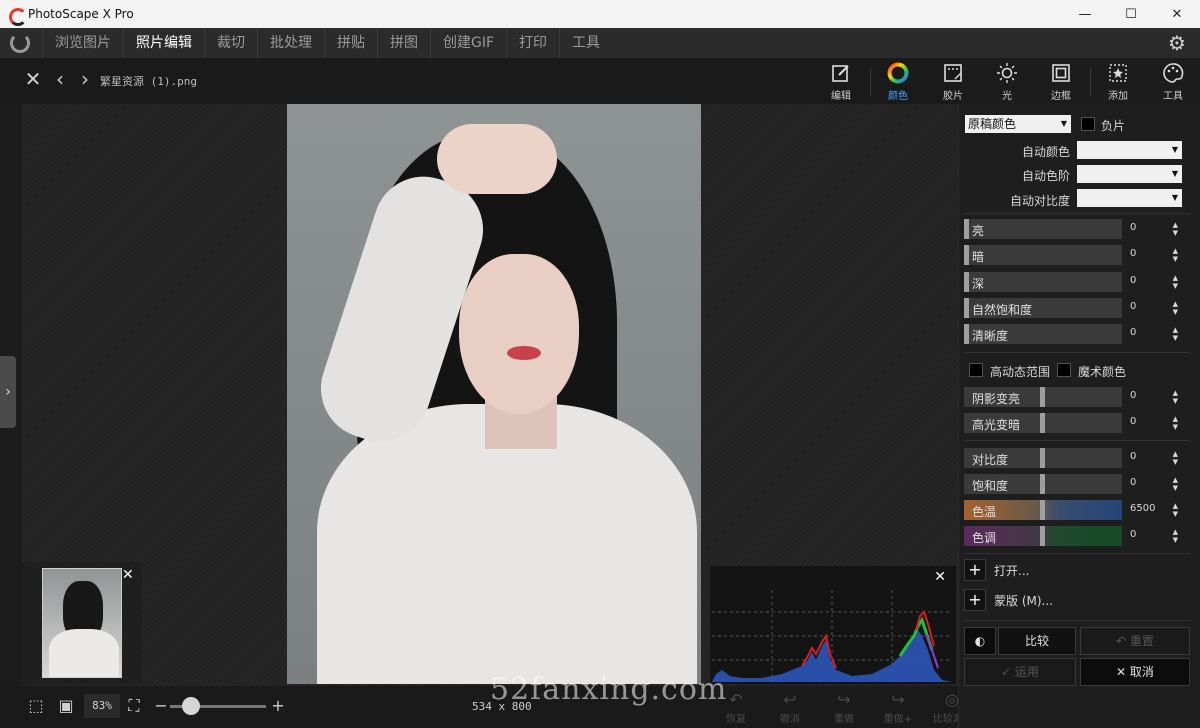  I want to click on zoom-level: 83%, so click(102, 706).